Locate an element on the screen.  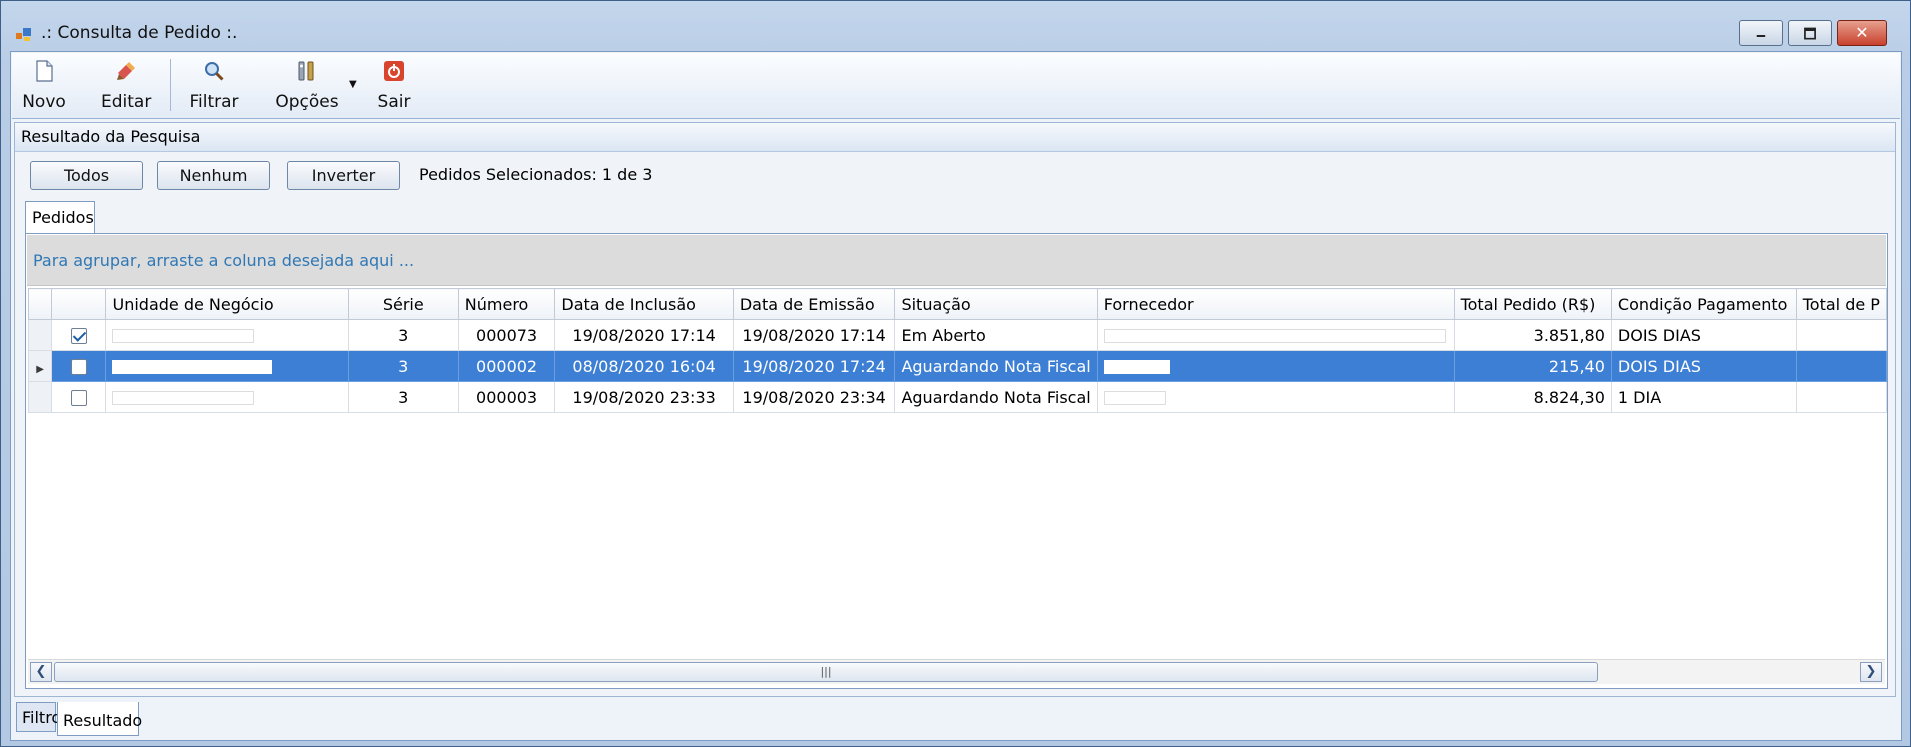
emissao-cell: 19/08/2020 23:34 is located at coordinates (814, 397).